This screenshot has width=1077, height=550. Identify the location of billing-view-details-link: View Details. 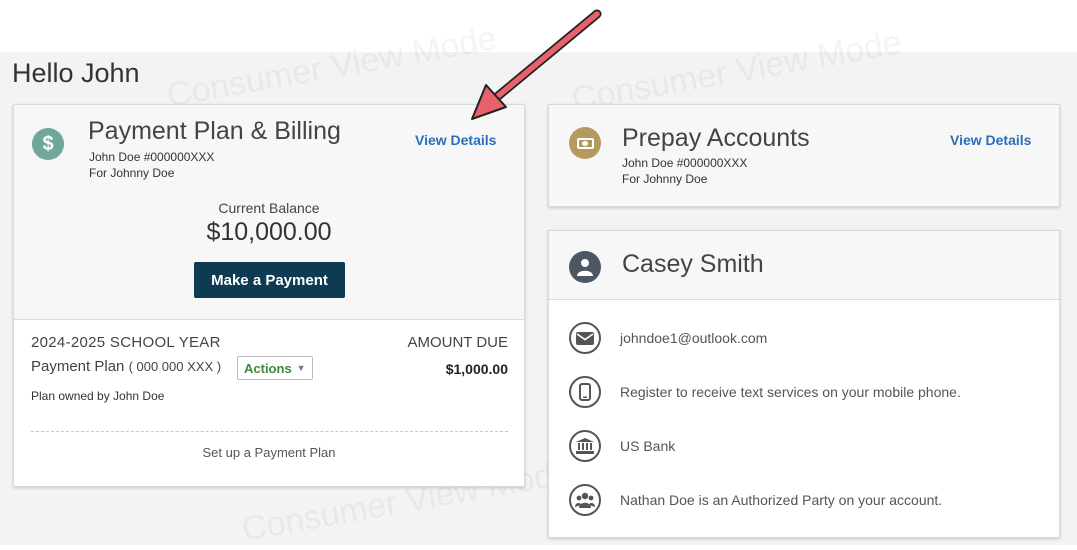
(455, 140).